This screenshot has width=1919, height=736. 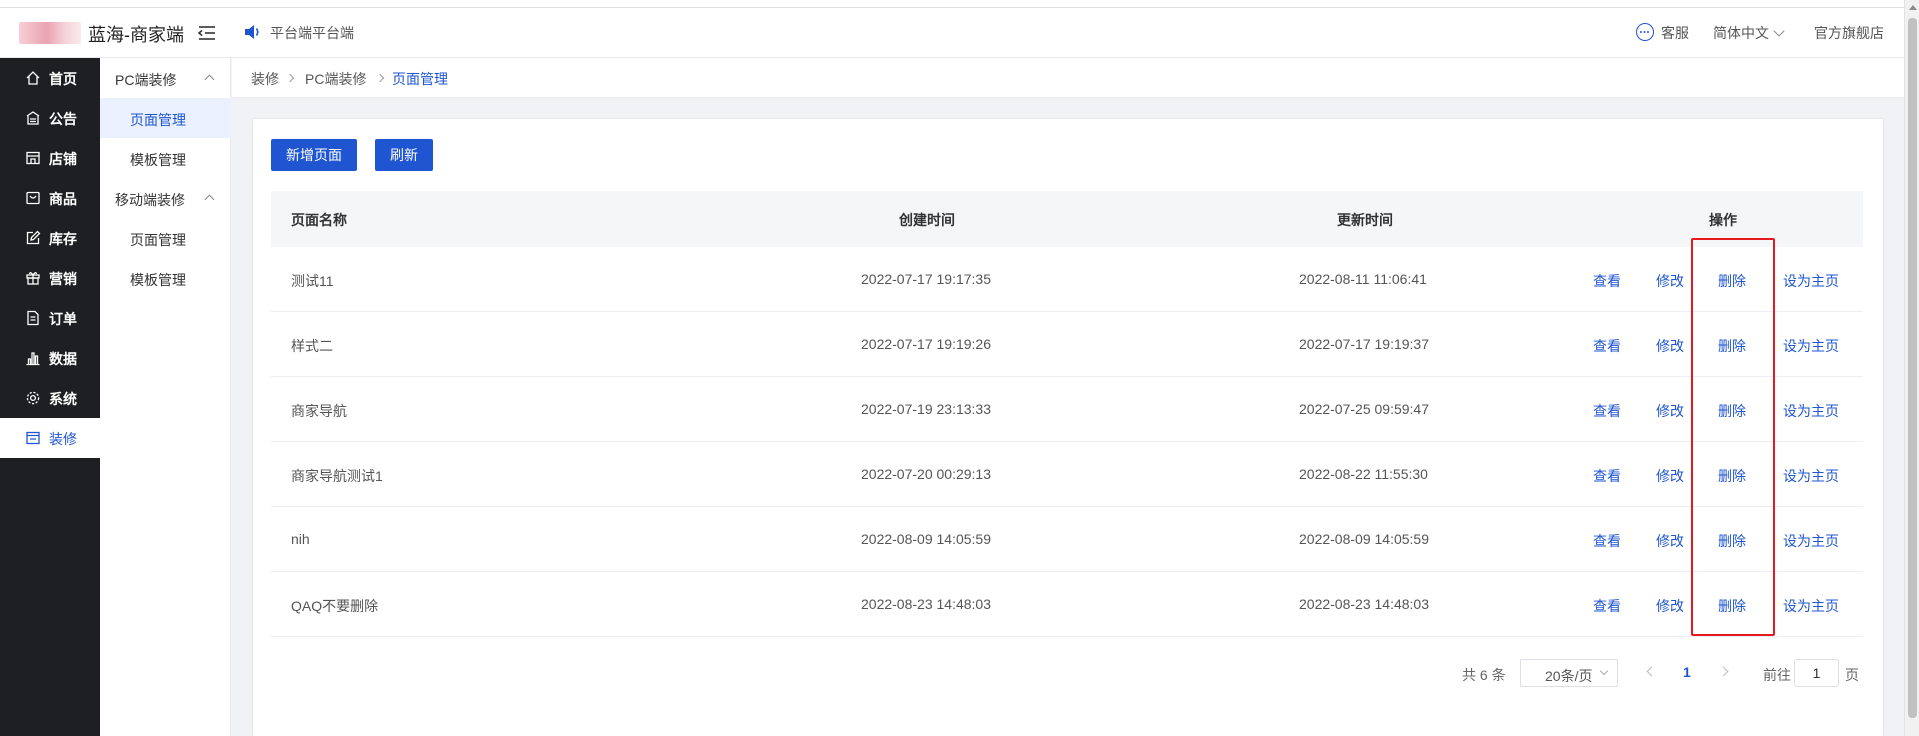 I want to click on page-size-label: 20条/页, so click(x=1569, y=676).